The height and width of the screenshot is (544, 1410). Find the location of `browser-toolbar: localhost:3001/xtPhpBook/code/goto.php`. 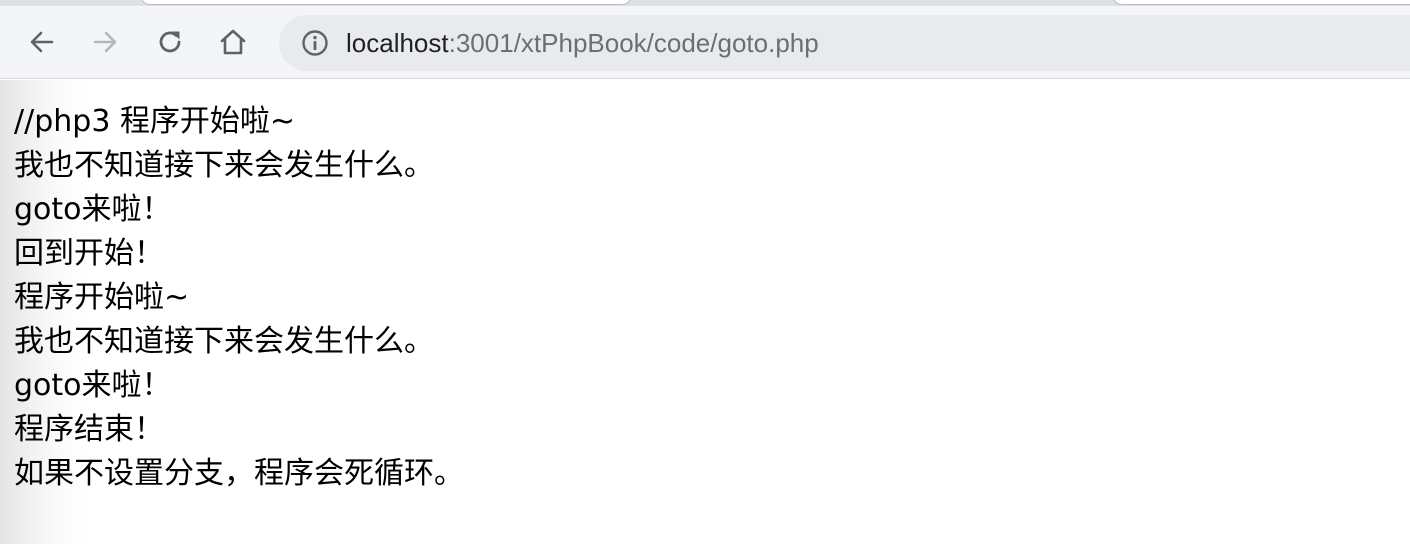

browser-toolbar: localhost:3001/xtPhpBook/code/goto.php is located at coordinates (705, 42).